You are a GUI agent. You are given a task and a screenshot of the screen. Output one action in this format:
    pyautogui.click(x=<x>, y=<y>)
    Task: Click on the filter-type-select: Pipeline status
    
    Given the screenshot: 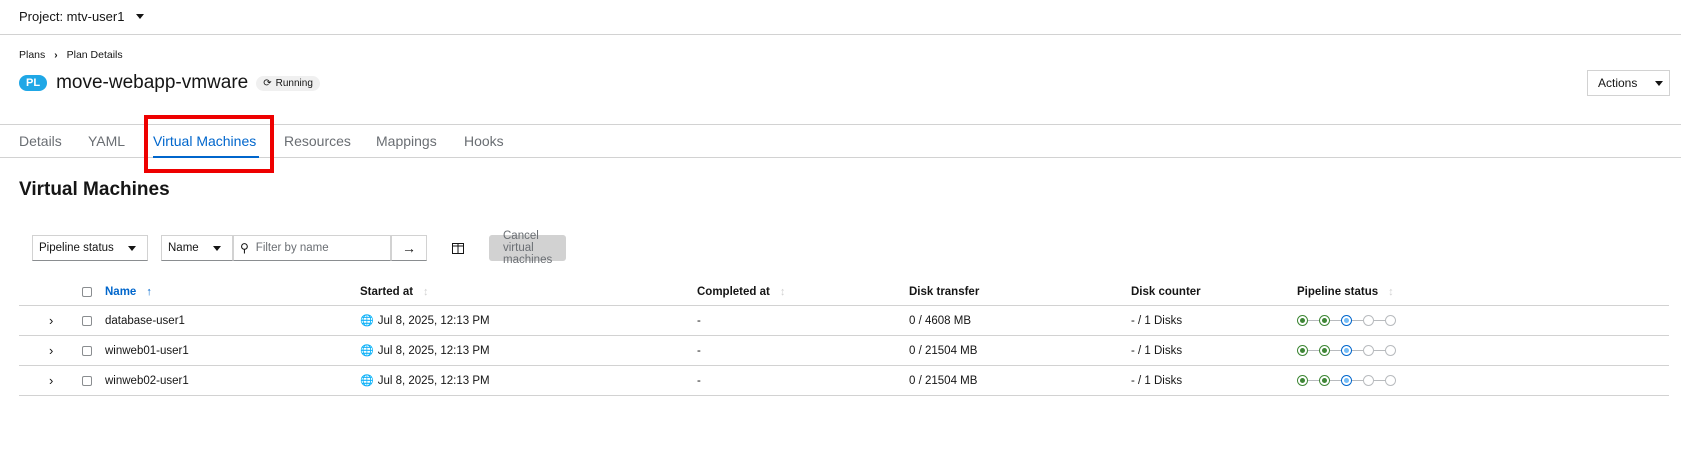 What is the action you would take?
    pyautogui.click(x=90, y=248)
    